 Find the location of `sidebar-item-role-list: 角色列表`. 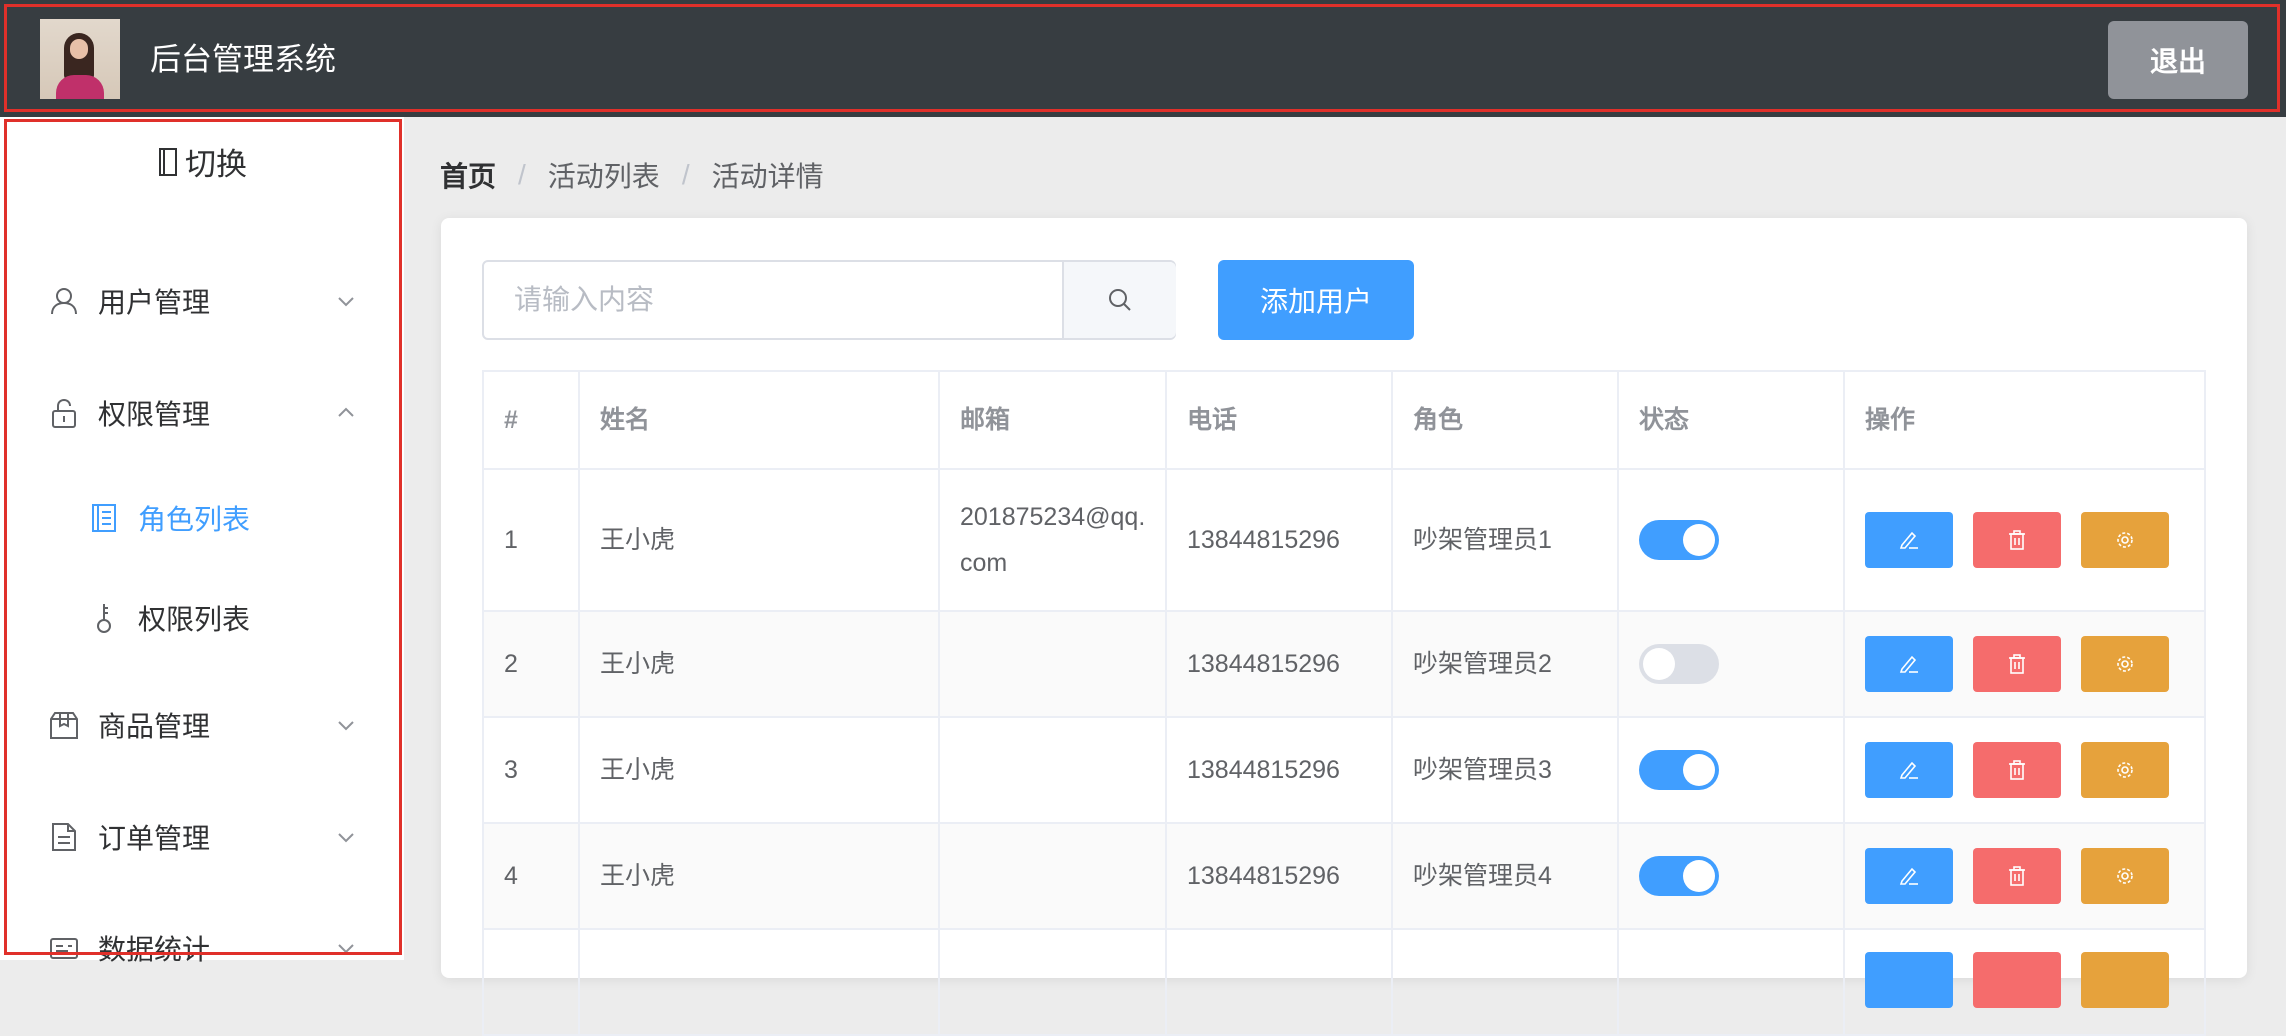

sidebar-item-role-list: 角色列表 is located at coordinates (202, 518).